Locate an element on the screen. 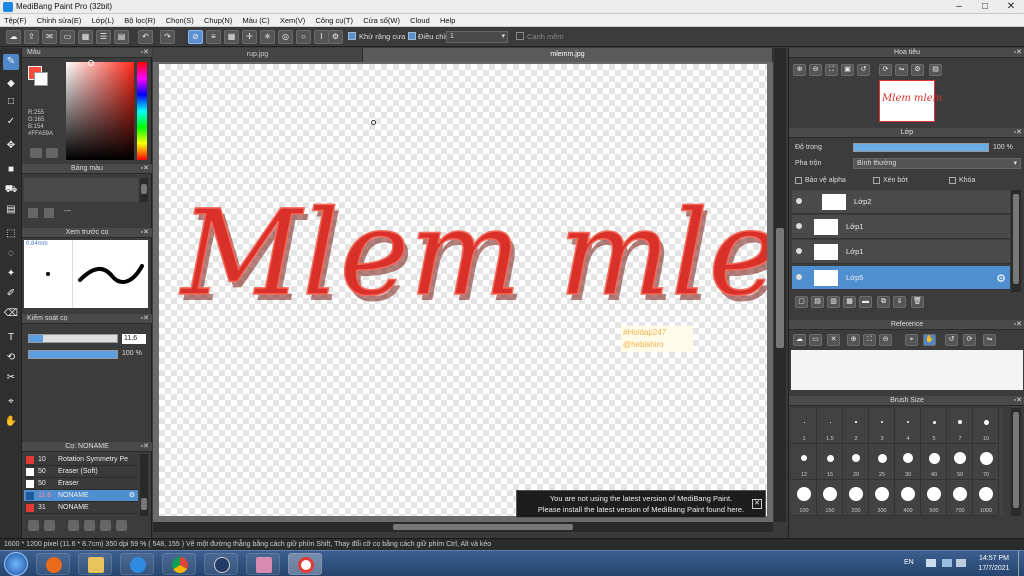  show-desktop-button is located at coordinates (1021, 563).